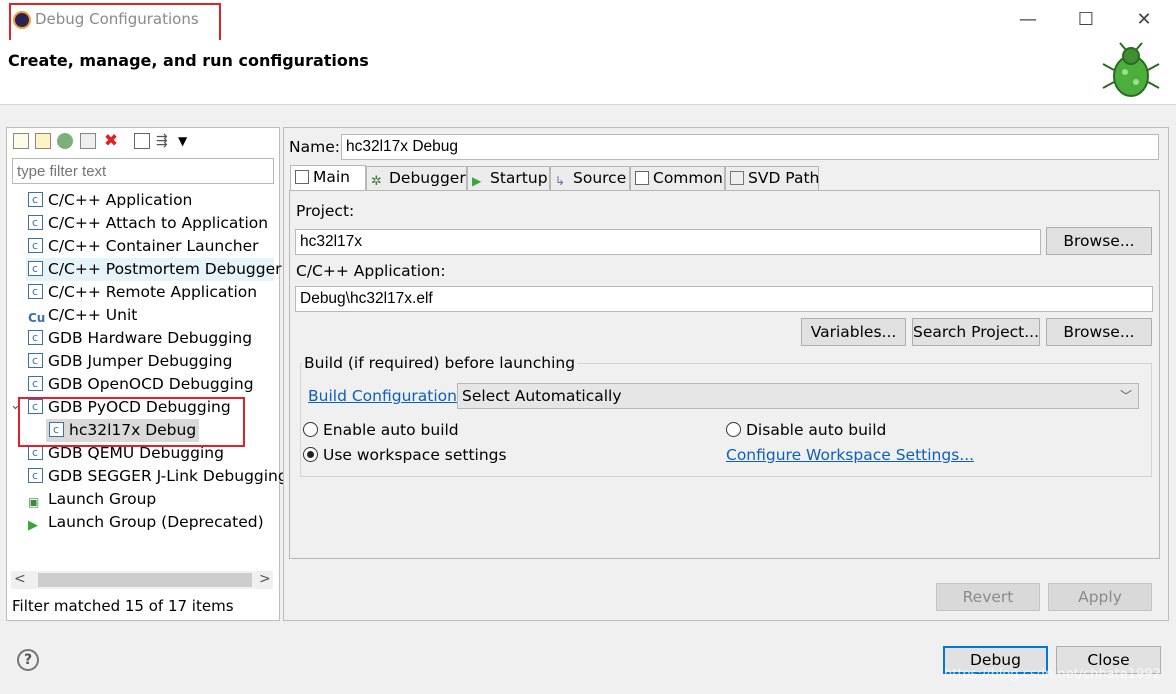 Image resolution: width=1176 pixels, height=694 pixels. What do you see at coordinates (188, 60) in the screenshot?
I see `header-title: Create, manage, and run configurations` at bounding box center [188, 60].